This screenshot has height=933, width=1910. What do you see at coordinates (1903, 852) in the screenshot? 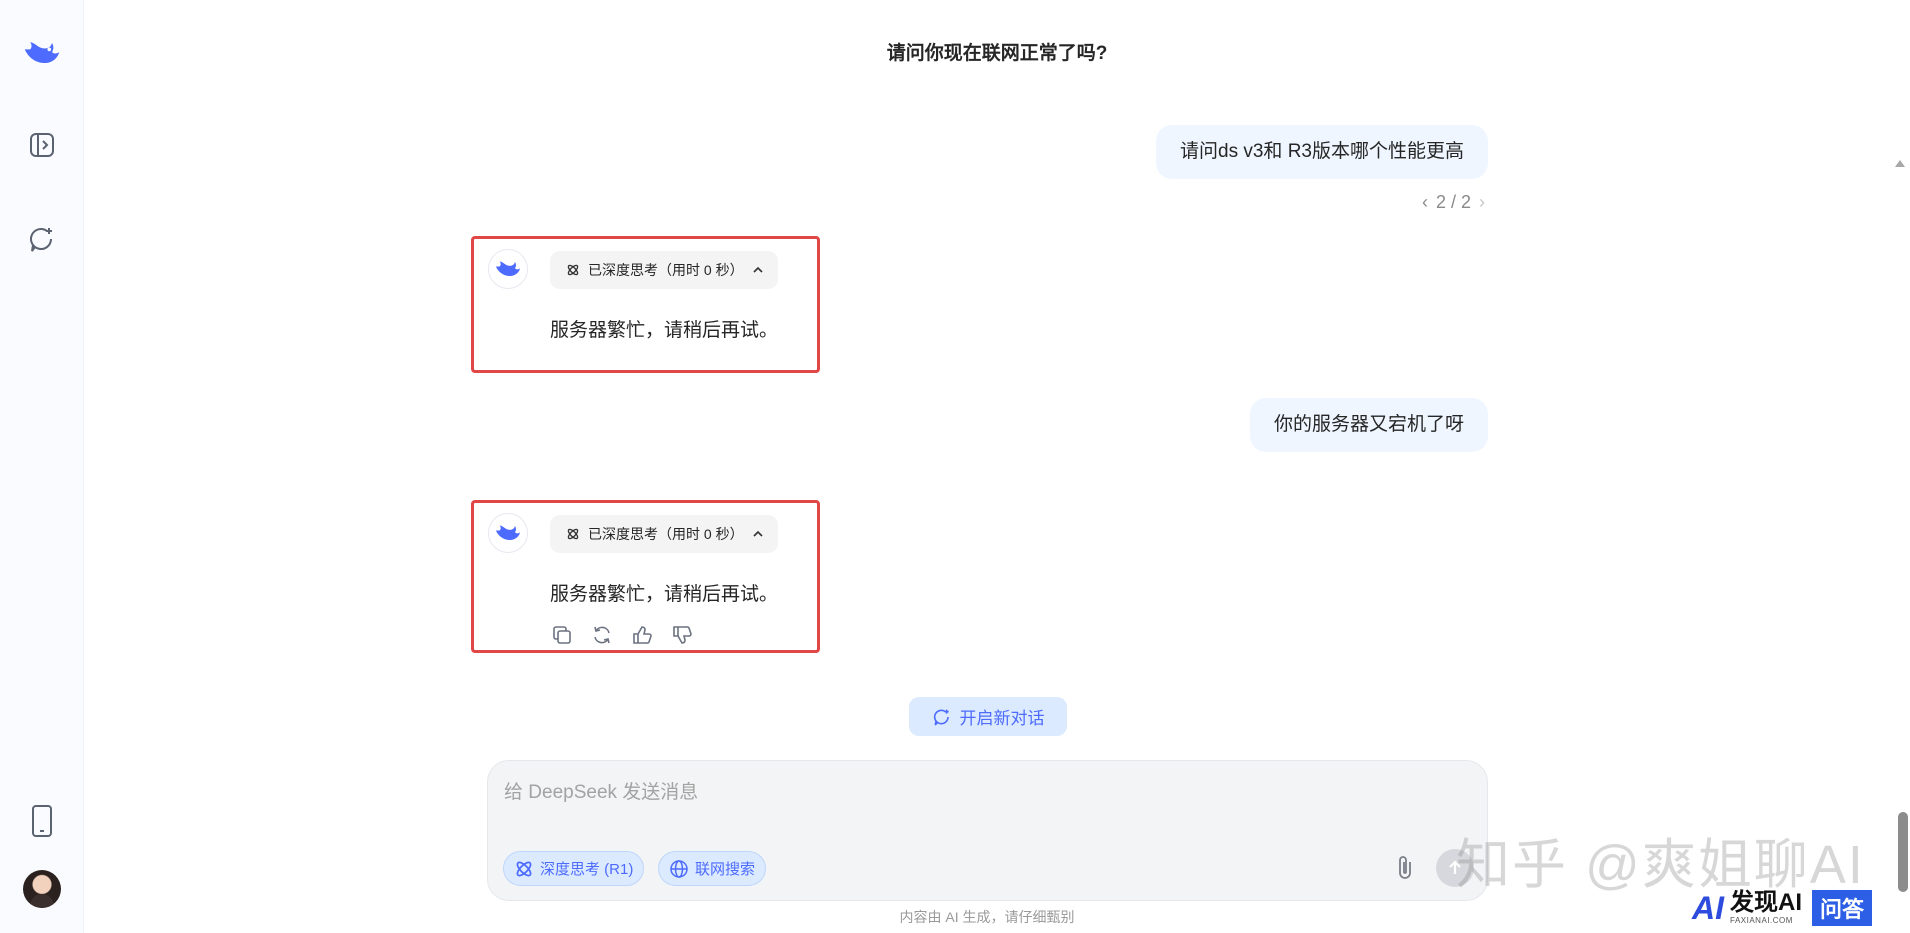
I see `scrollbar-thumb` at bounding box center [1903, 852].